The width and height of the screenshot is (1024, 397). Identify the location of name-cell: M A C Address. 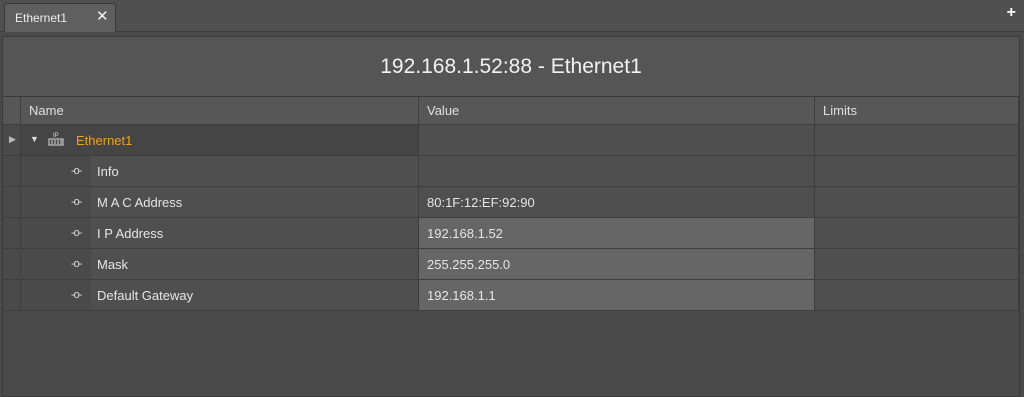
(255, 202).